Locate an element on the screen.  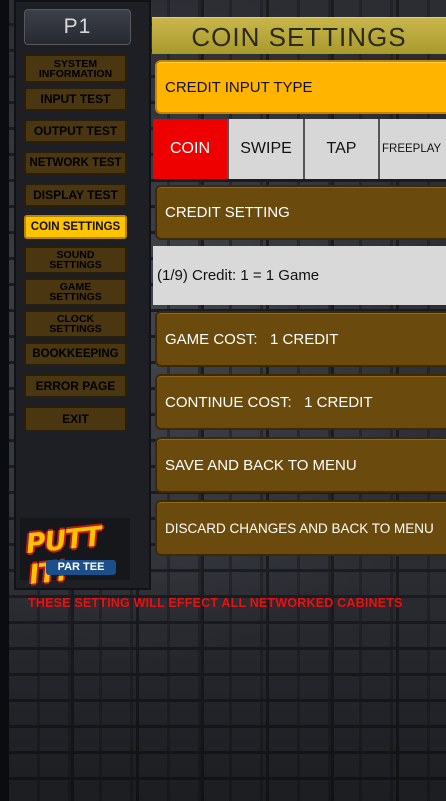
player-label: P1 is located at coordinates (77, 27).